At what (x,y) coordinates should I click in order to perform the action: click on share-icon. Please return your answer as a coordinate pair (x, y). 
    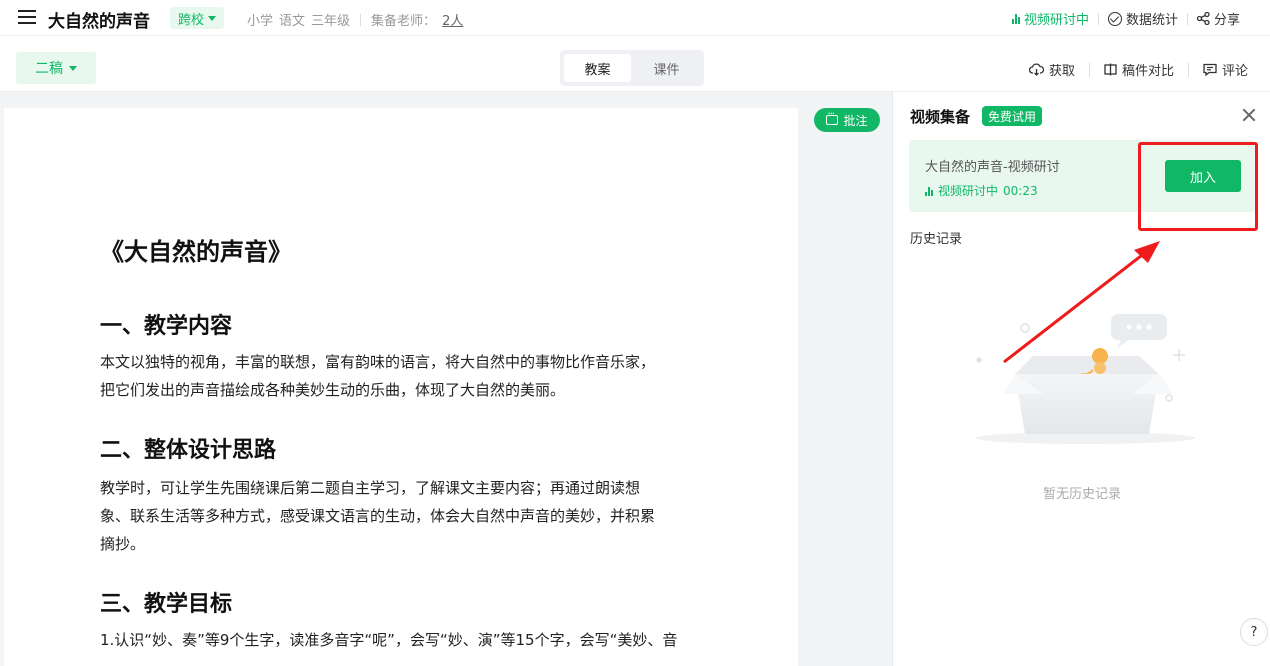
    Looking at the image, I should click on (1203, 18).